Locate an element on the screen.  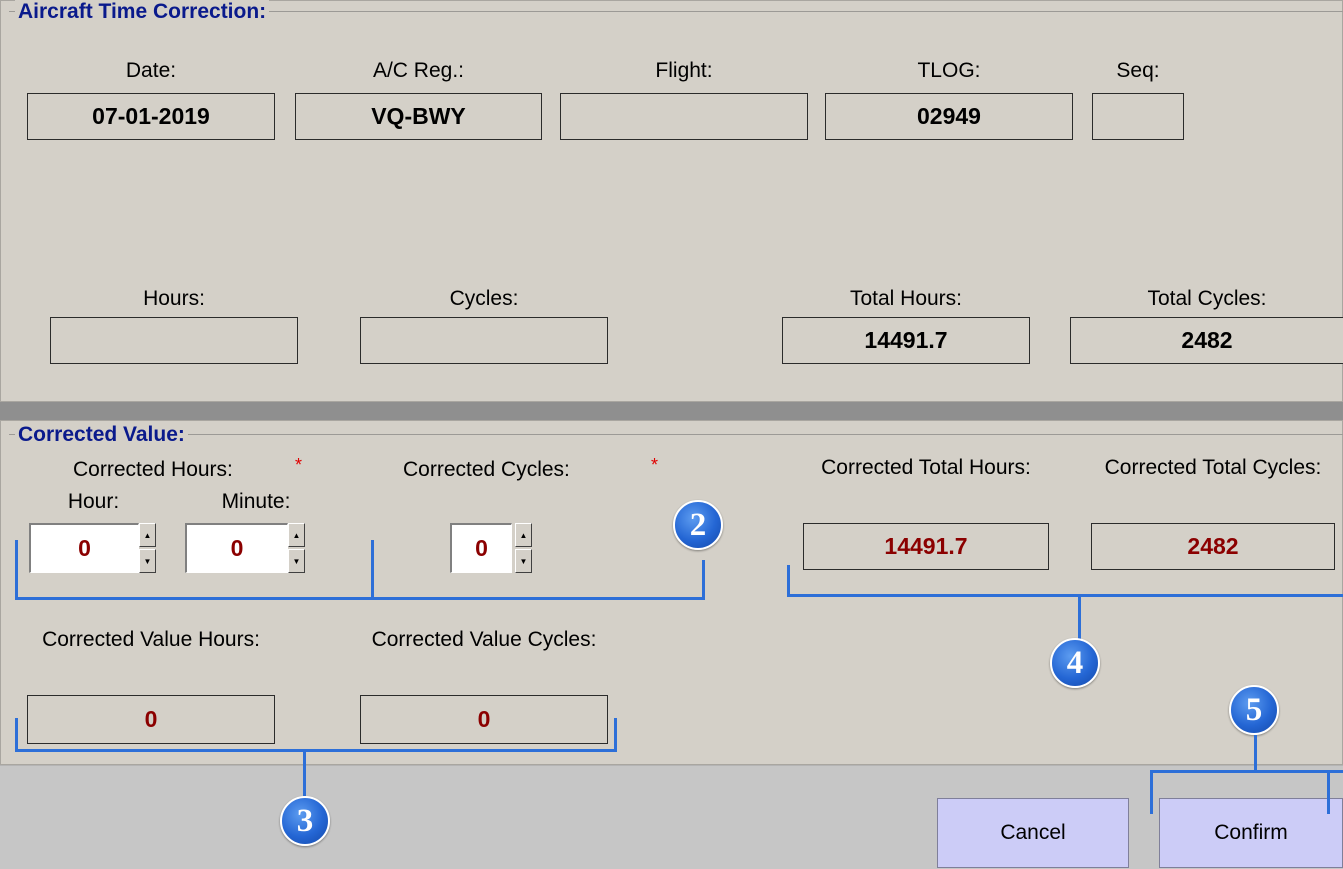
flight-label: Flight: is located at coordinates (684, 70).